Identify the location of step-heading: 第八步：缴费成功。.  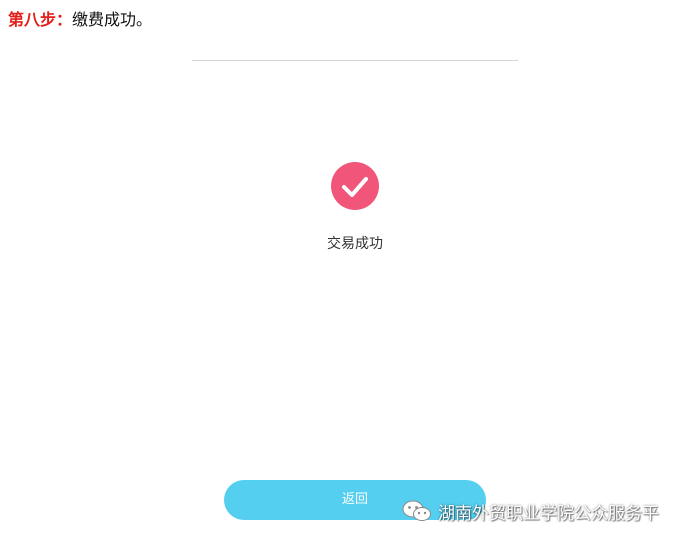
(80, 20).